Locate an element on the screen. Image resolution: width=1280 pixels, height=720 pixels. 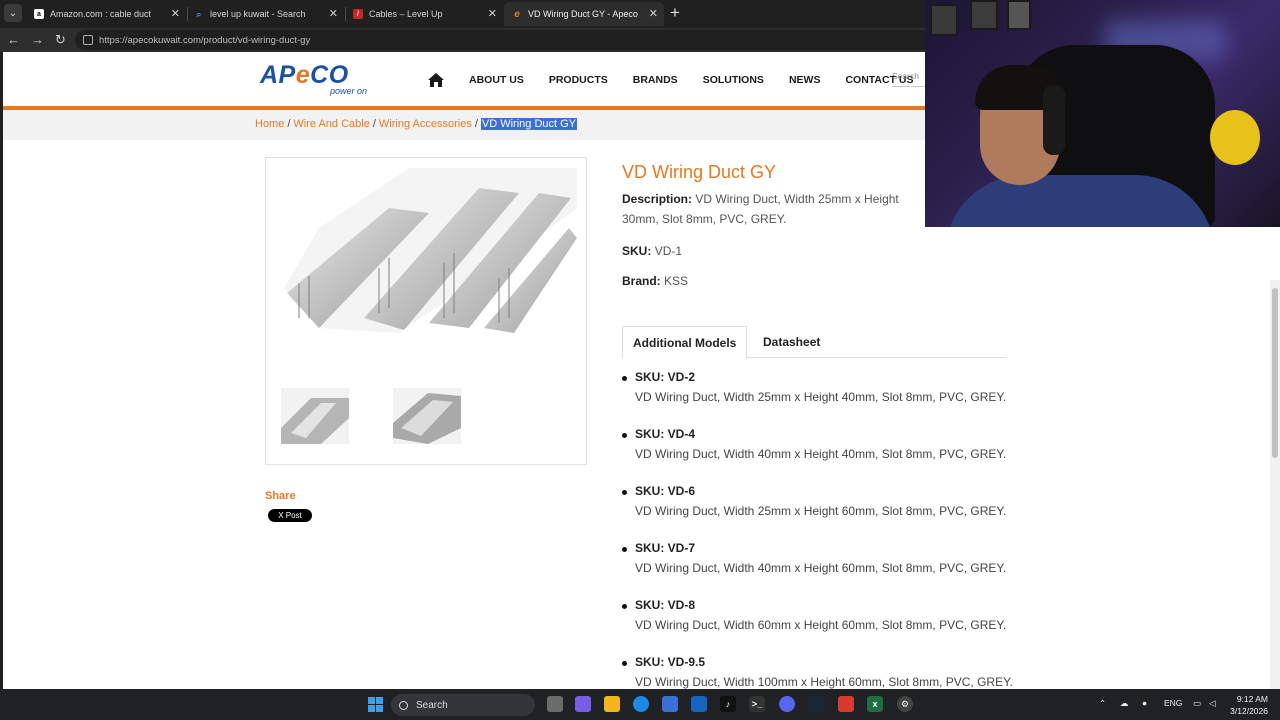
browser-tab-apeco: e VD Wiring Duct GY - Apeco ✕ is located at coordinates (584, 14).